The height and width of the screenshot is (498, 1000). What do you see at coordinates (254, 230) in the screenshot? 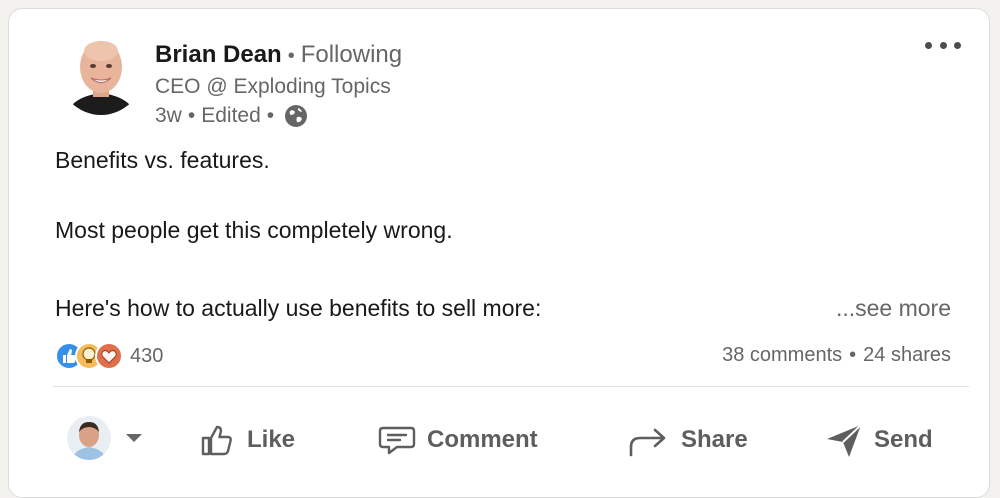
I see `post-text-line: Most people get this completely wrong.` at bounding box center [254, 230].